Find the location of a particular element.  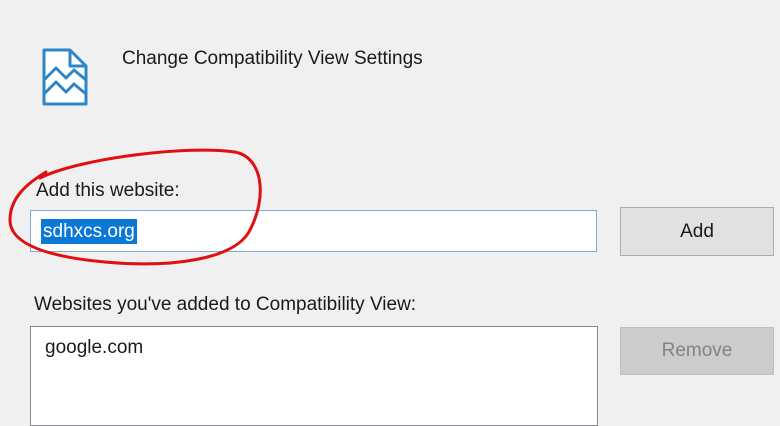

website-input: sdhxcs.org is located at coordinates (313, 231).